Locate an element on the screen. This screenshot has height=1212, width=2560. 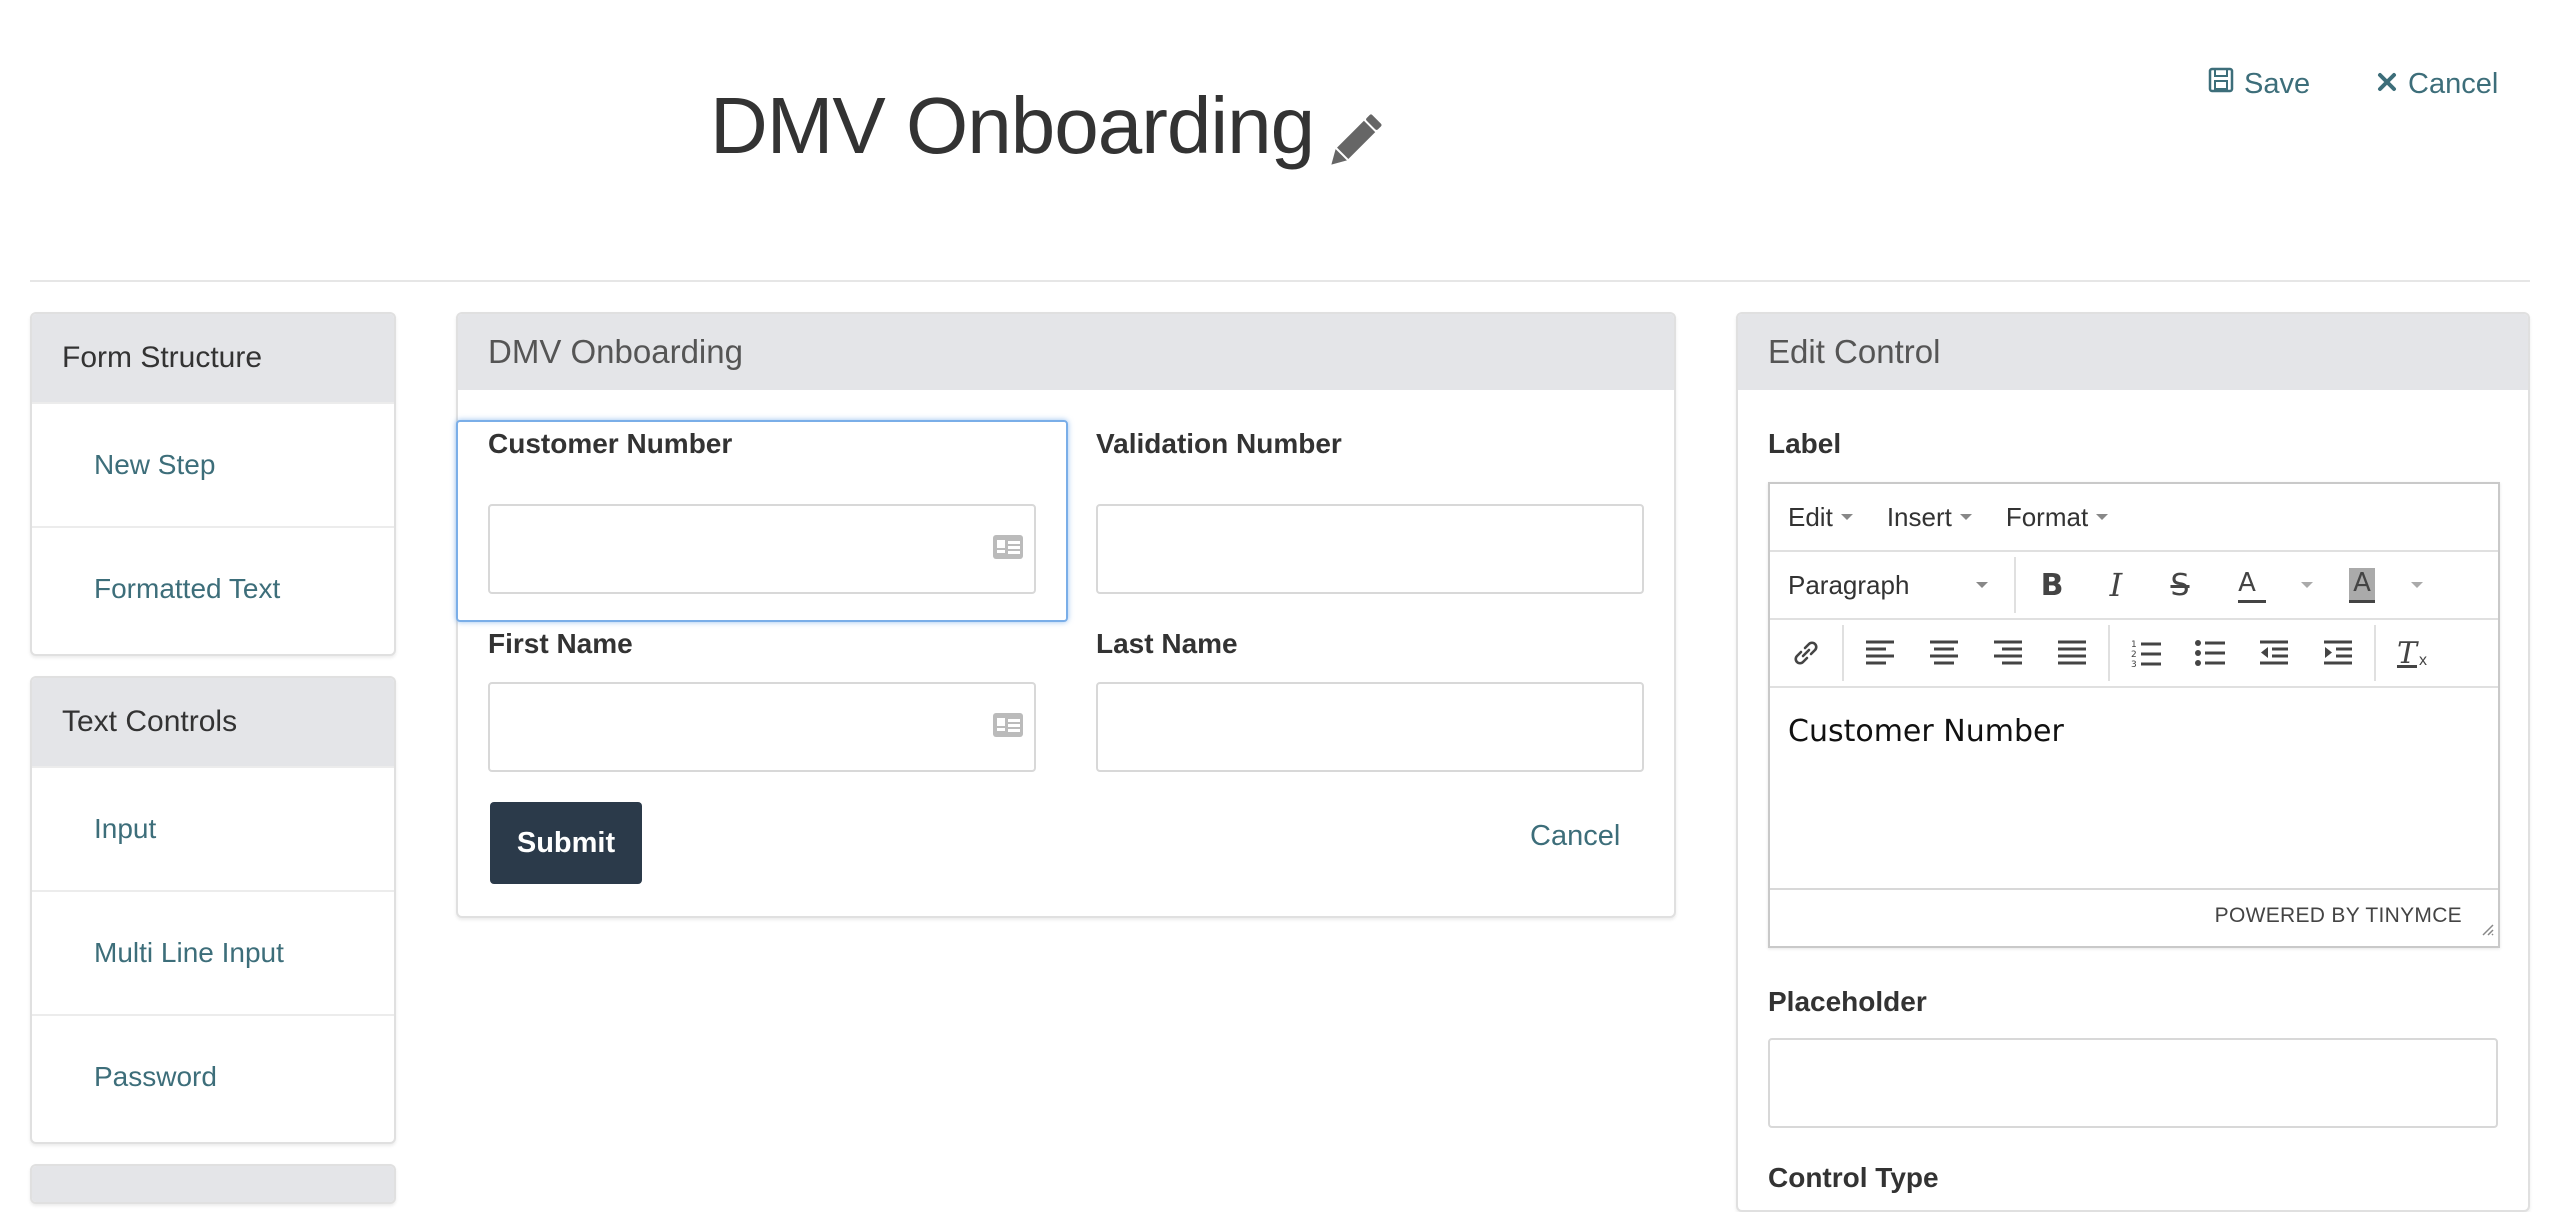
editor-statusbar: POWERED BY TINYMCE is located at coordinates (2134, 915).